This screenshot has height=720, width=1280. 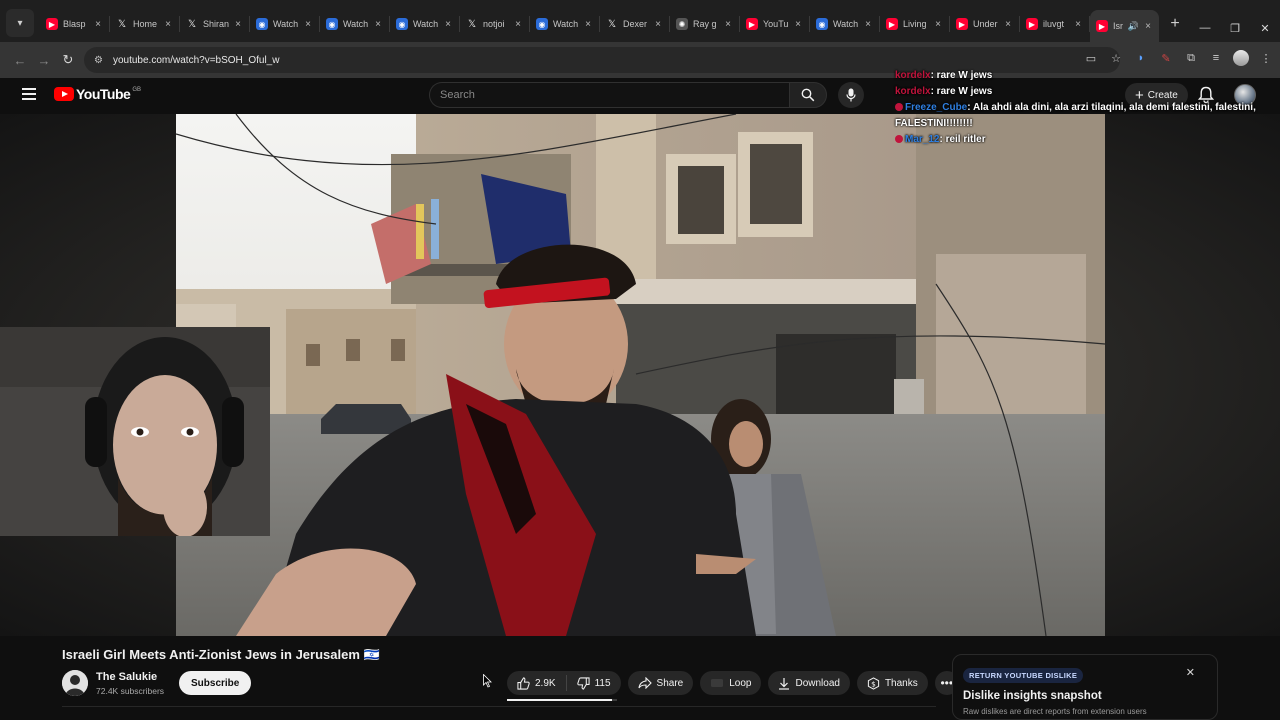 I want to click on forward-button: →, so click(x=44, y=60).